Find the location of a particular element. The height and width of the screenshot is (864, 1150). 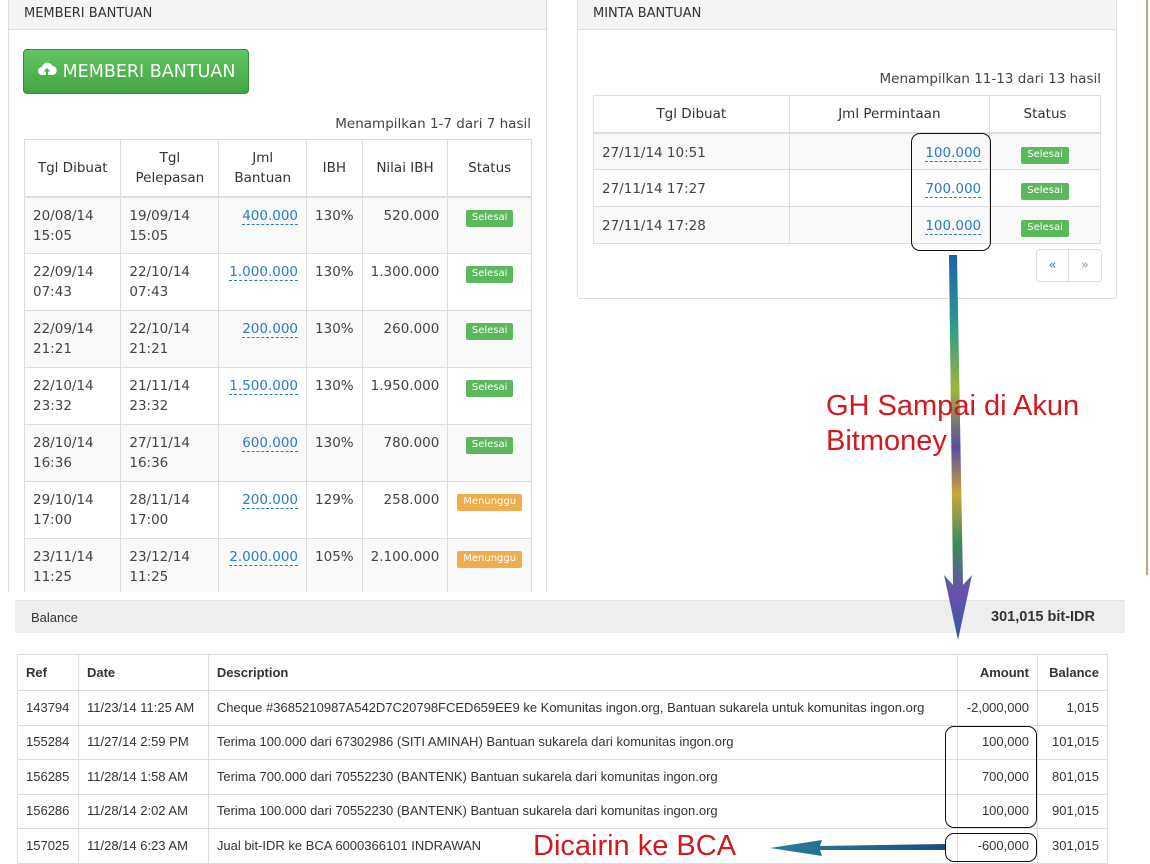

request-help-row: 27/11/14 10:51 100.000 Selesai is located at coordinates (847, 151).